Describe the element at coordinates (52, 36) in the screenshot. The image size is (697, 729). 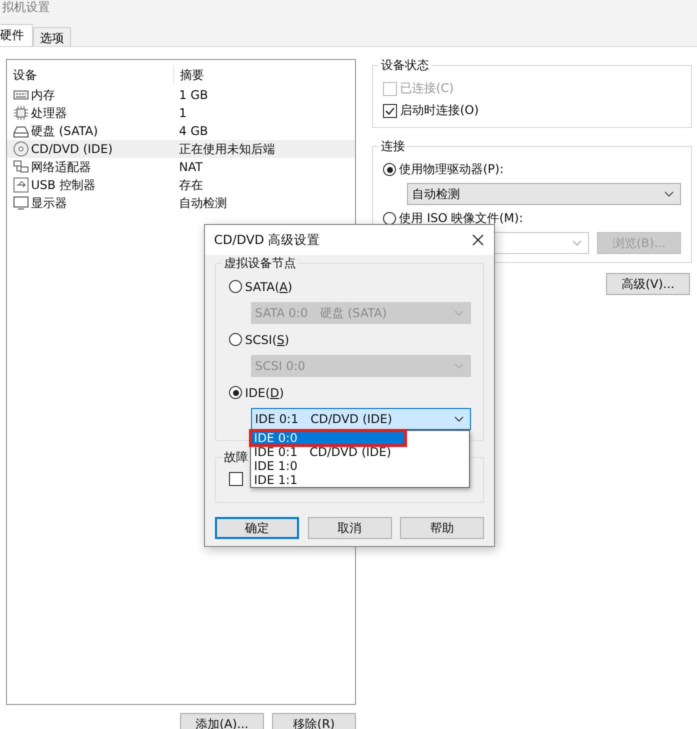
I see `tab: 选项` at that location.